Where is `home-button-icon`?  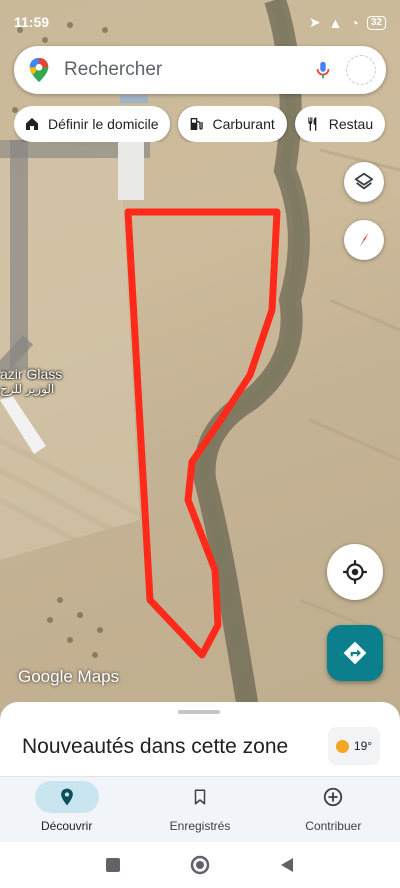 home-button-icon is located at coordinates (200, 865).